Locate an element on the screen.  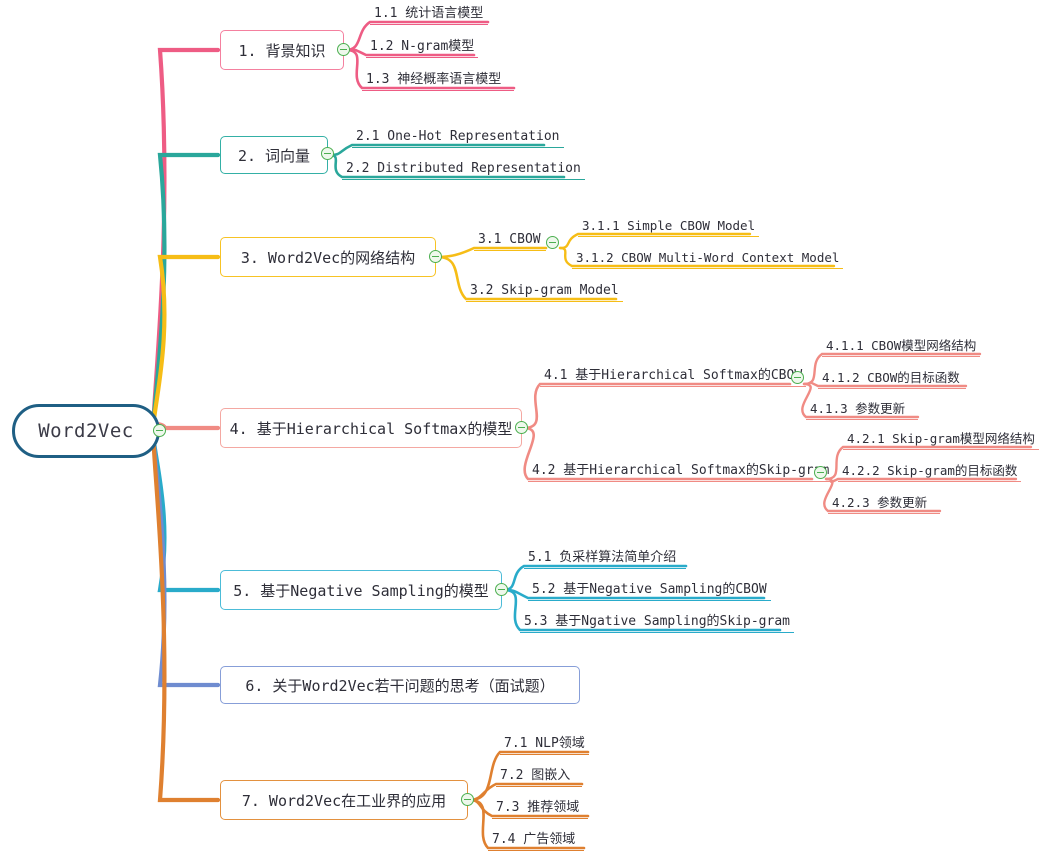
leaf-node-label: 4.2.1 Skip-gram模型网络结构 is located at coordinates (941, 438).